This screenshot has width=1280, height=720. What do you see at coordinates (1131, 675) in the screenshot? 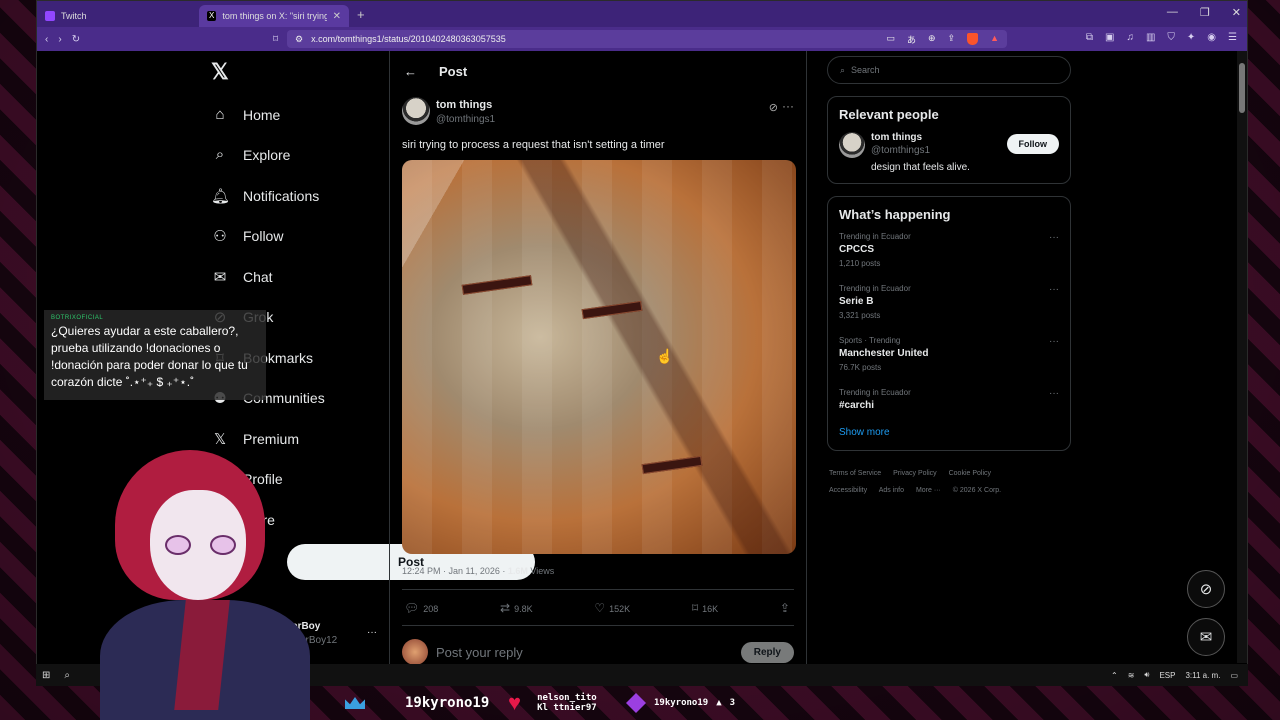
I see `wifi-icon: ≋` at bounding box center [1131, 675].